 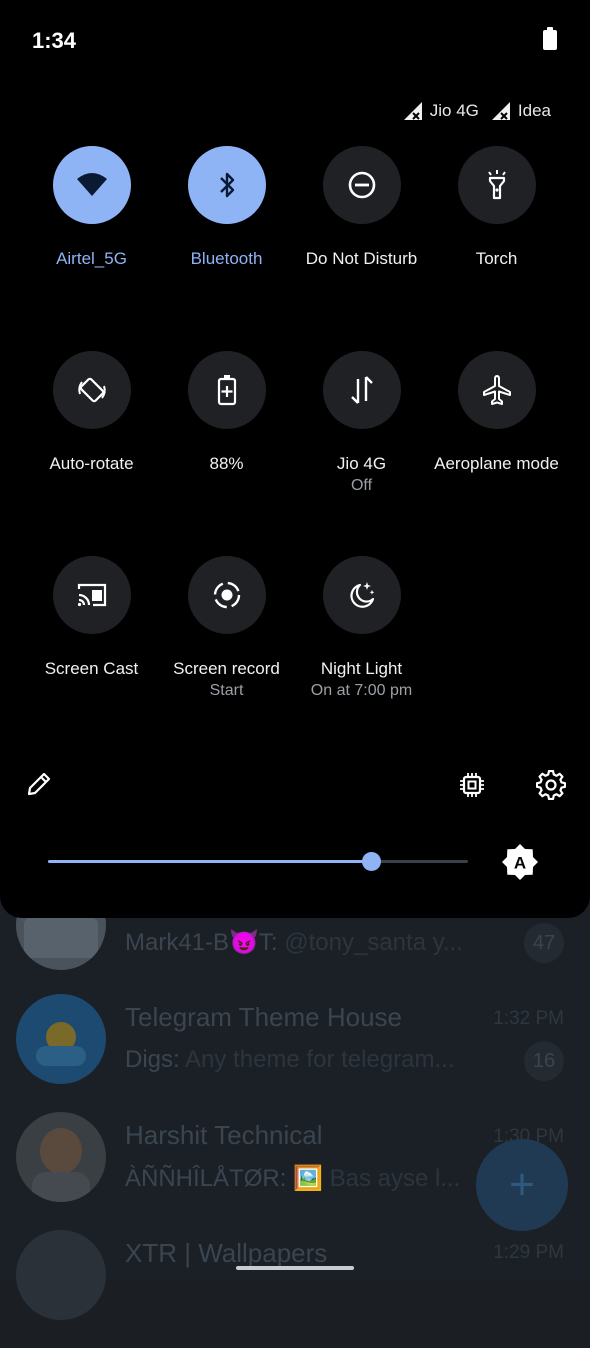 I want to click on tile-mobile-data: Jio 4G Off, so click(x=361, y=424).